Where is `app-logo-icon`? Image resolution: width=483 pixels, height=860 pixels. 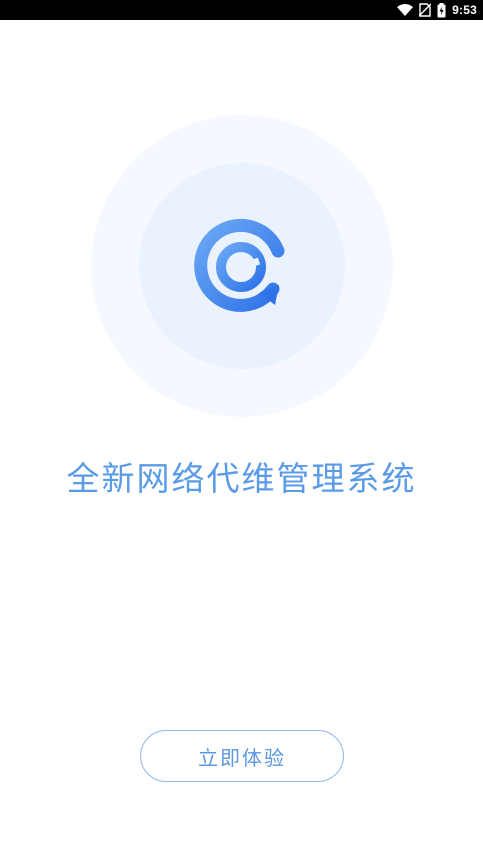
app-logo-icon is located at coordinates (239, 265).